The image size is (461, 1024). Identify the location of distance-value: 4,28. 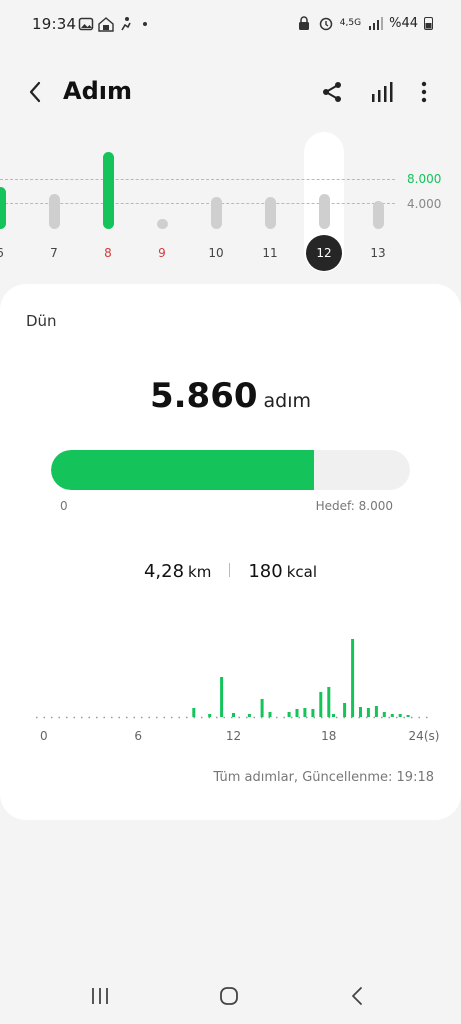
(164, 571).